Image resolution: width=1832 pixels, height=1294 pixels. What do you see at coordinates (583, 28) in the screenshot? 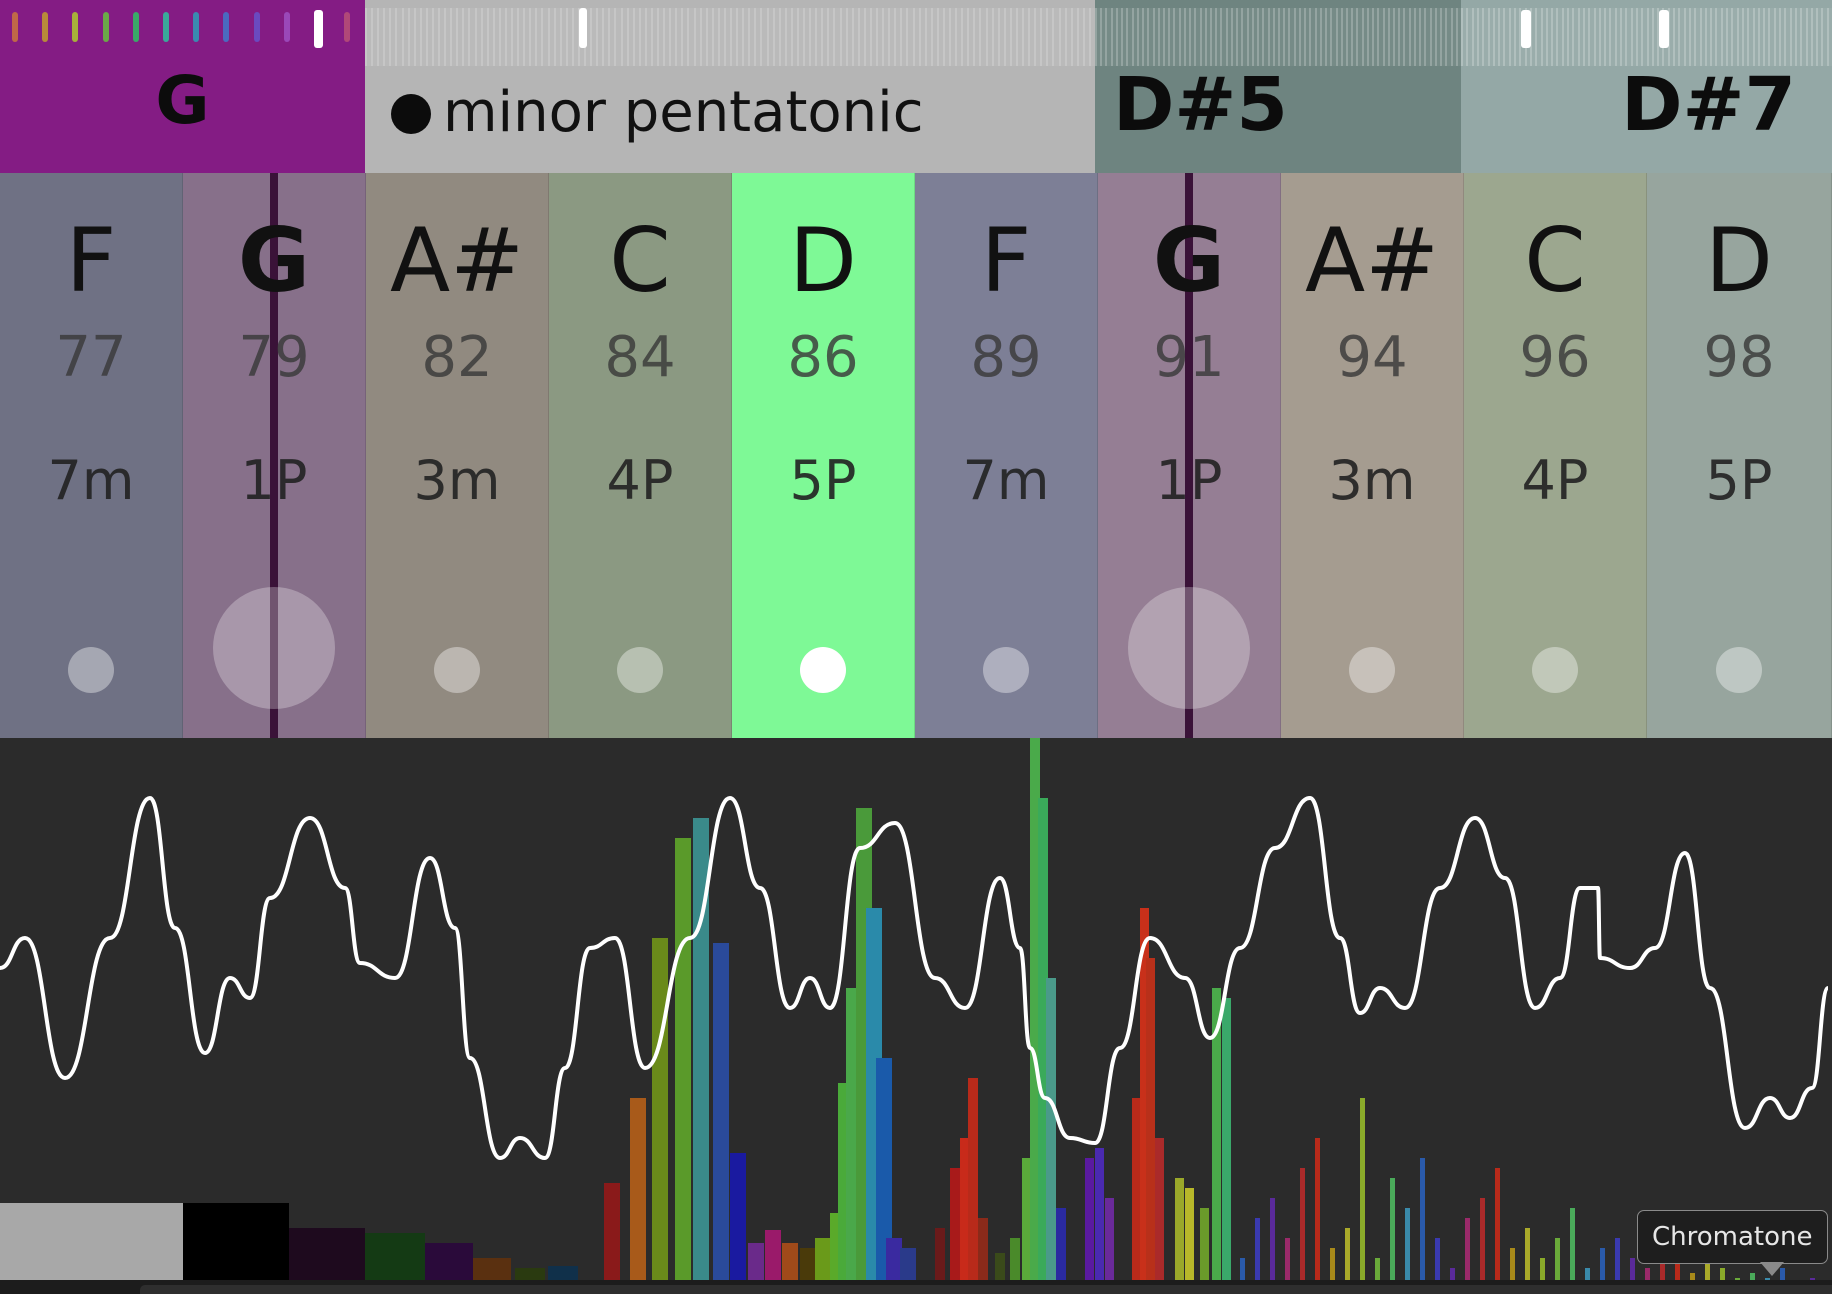
I see `scale-slider-thumb` at bounding box center [583, 28].